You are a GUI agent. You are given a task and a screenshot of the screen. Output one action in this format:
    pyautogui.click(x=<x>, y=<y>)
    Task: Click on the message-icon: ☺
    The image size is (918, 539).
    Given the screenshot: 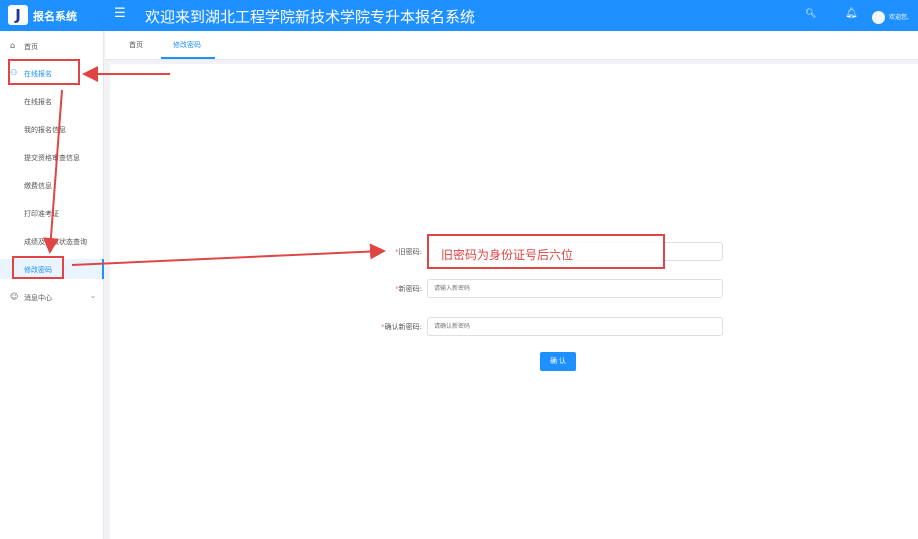 What is the action you would take?
    pyautogui.click(x=14, y=296)
    